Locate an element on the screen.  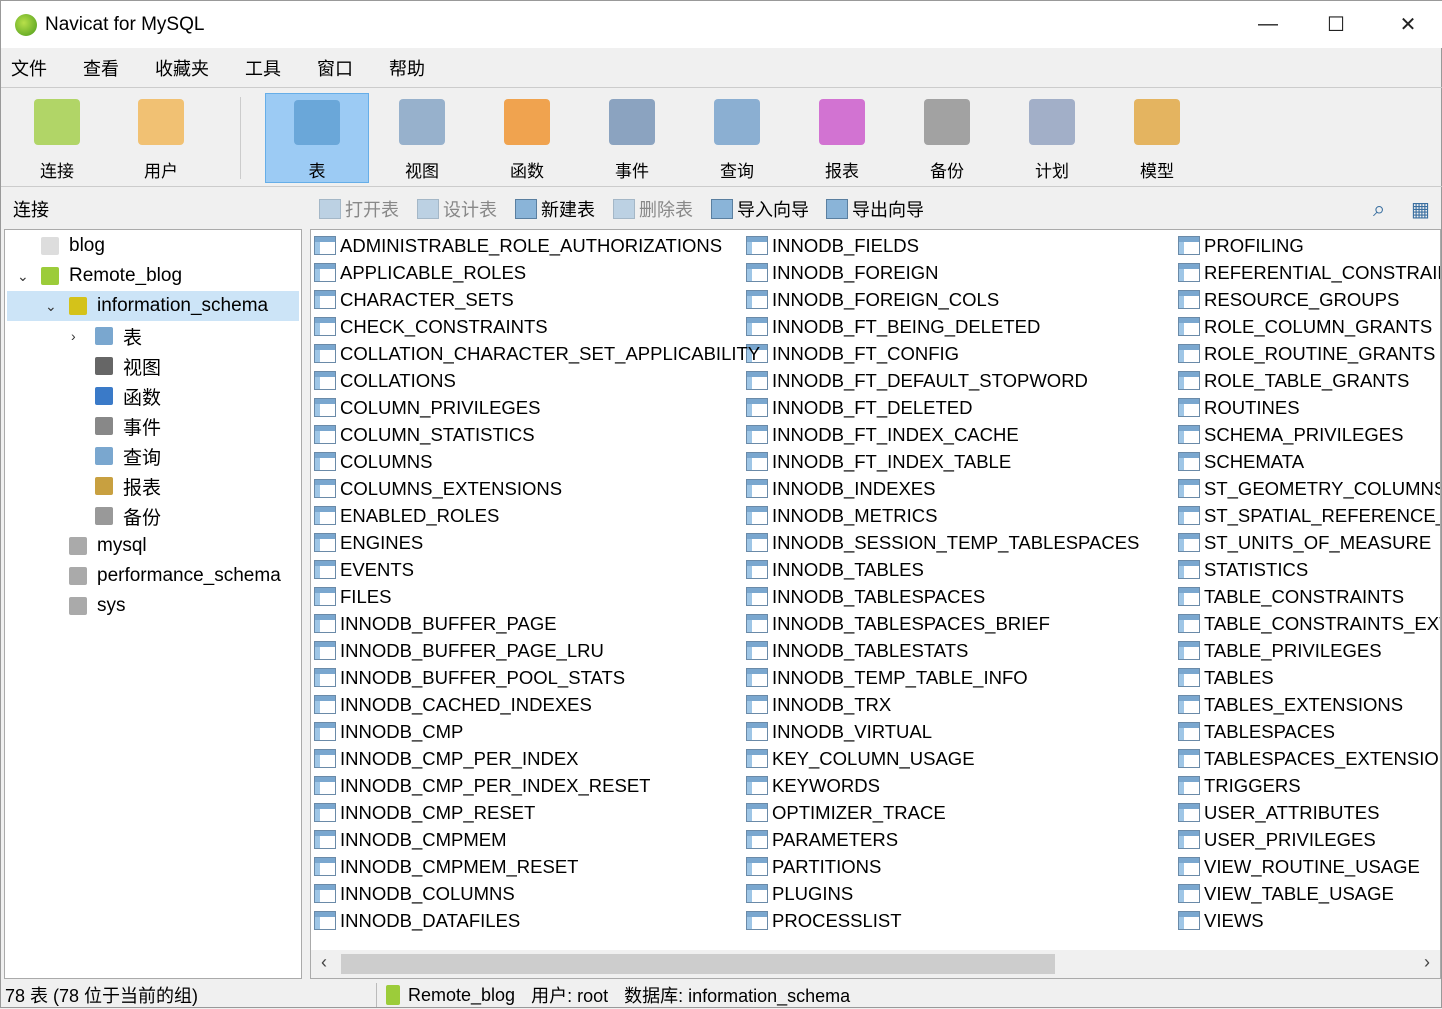
table-item: OPTIMIZER_TRACE is located at coordinates (942, 812).